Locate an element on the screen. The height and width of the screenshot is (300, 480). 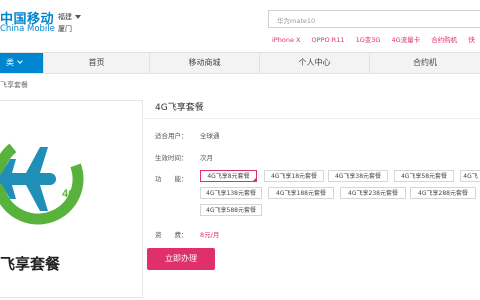
province-label: 福建 is located at coordinates (65, 17).